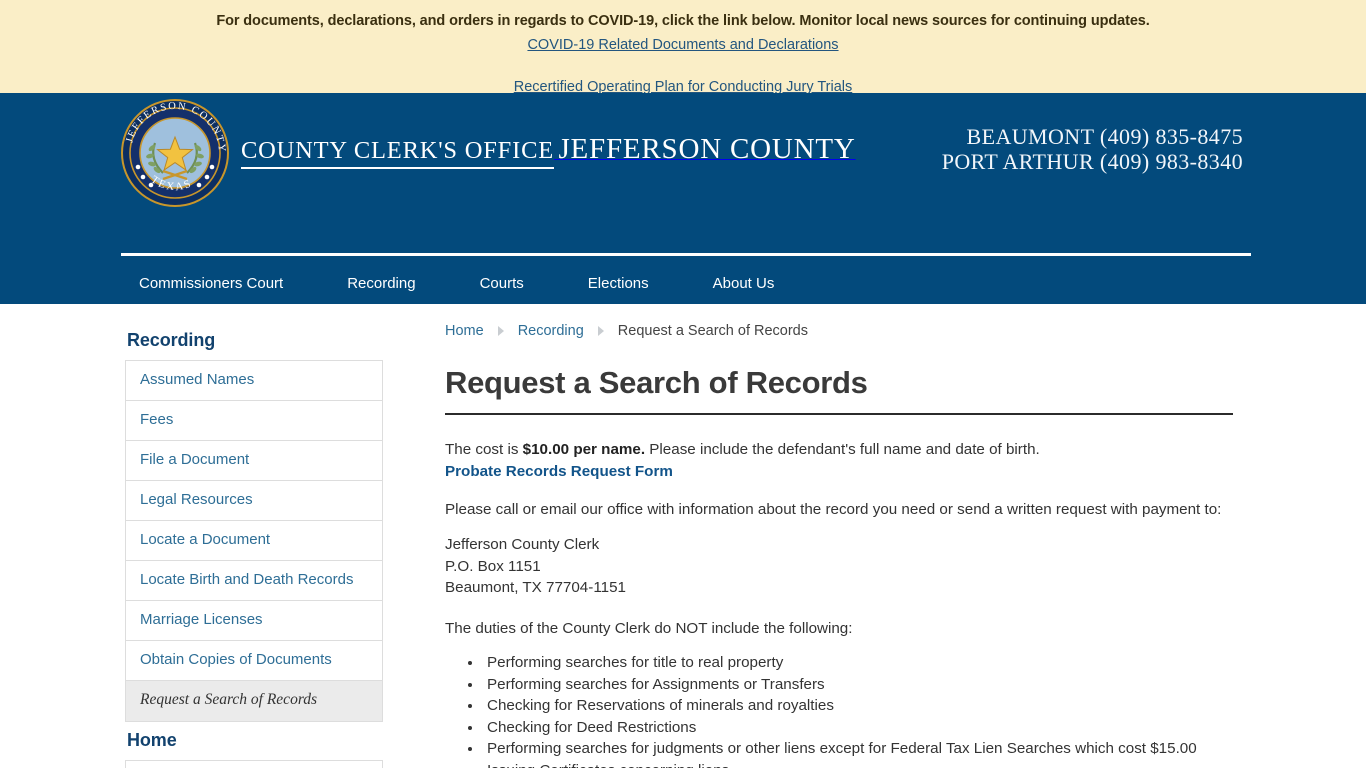 This screenshot has height=768, width=1366. I want to click on county-name: JEFFERSON COUNTY, so click(707, 148).